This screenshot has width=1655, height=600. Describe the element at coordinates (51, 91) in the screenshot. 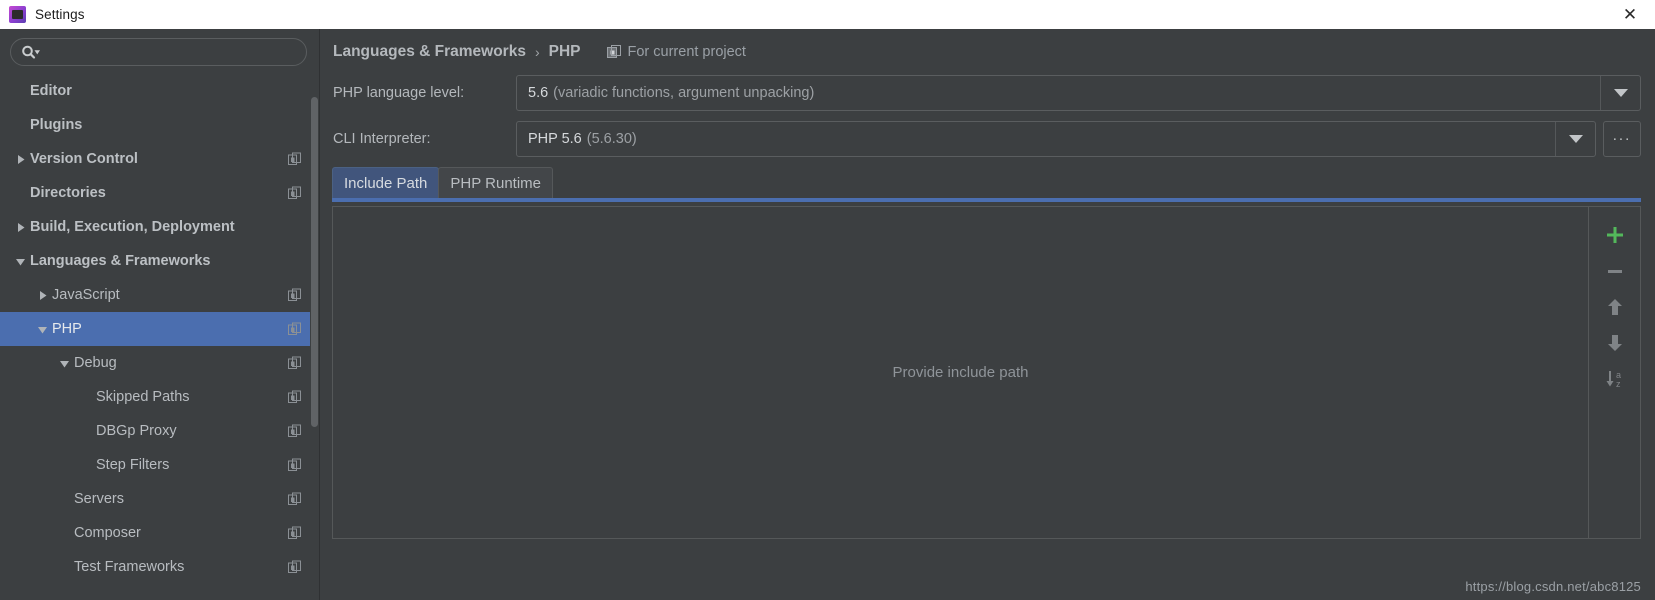

I see `sidebar-item-label: Editor` at that location.